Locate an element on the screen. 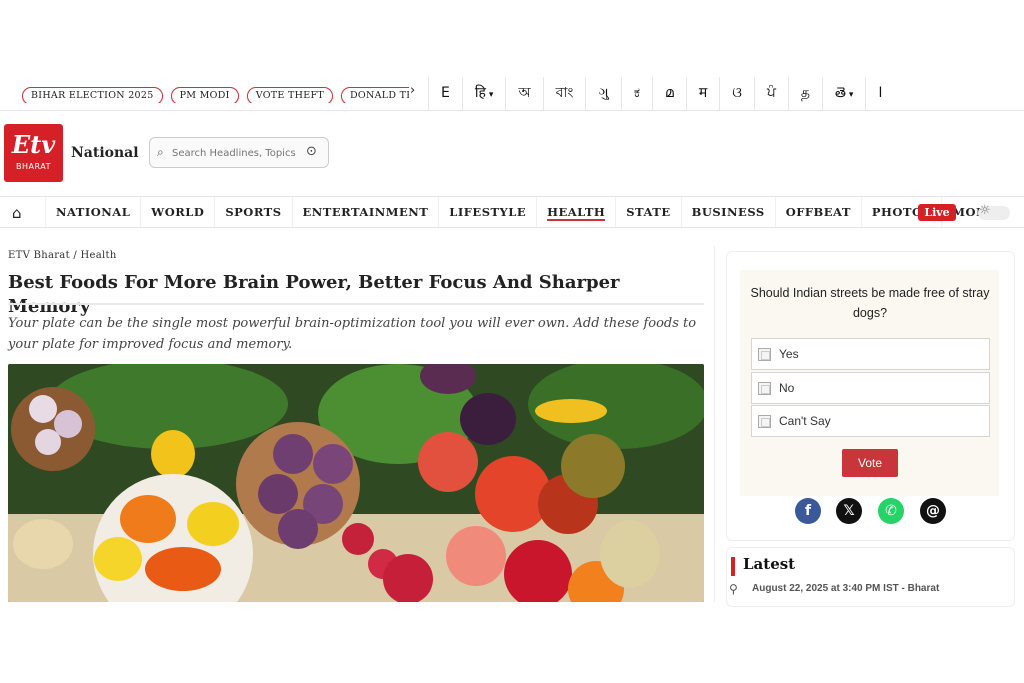 This screenshot has height=683, width=1024. theme-toggle: ☼ is located at coordinates (994, 211).